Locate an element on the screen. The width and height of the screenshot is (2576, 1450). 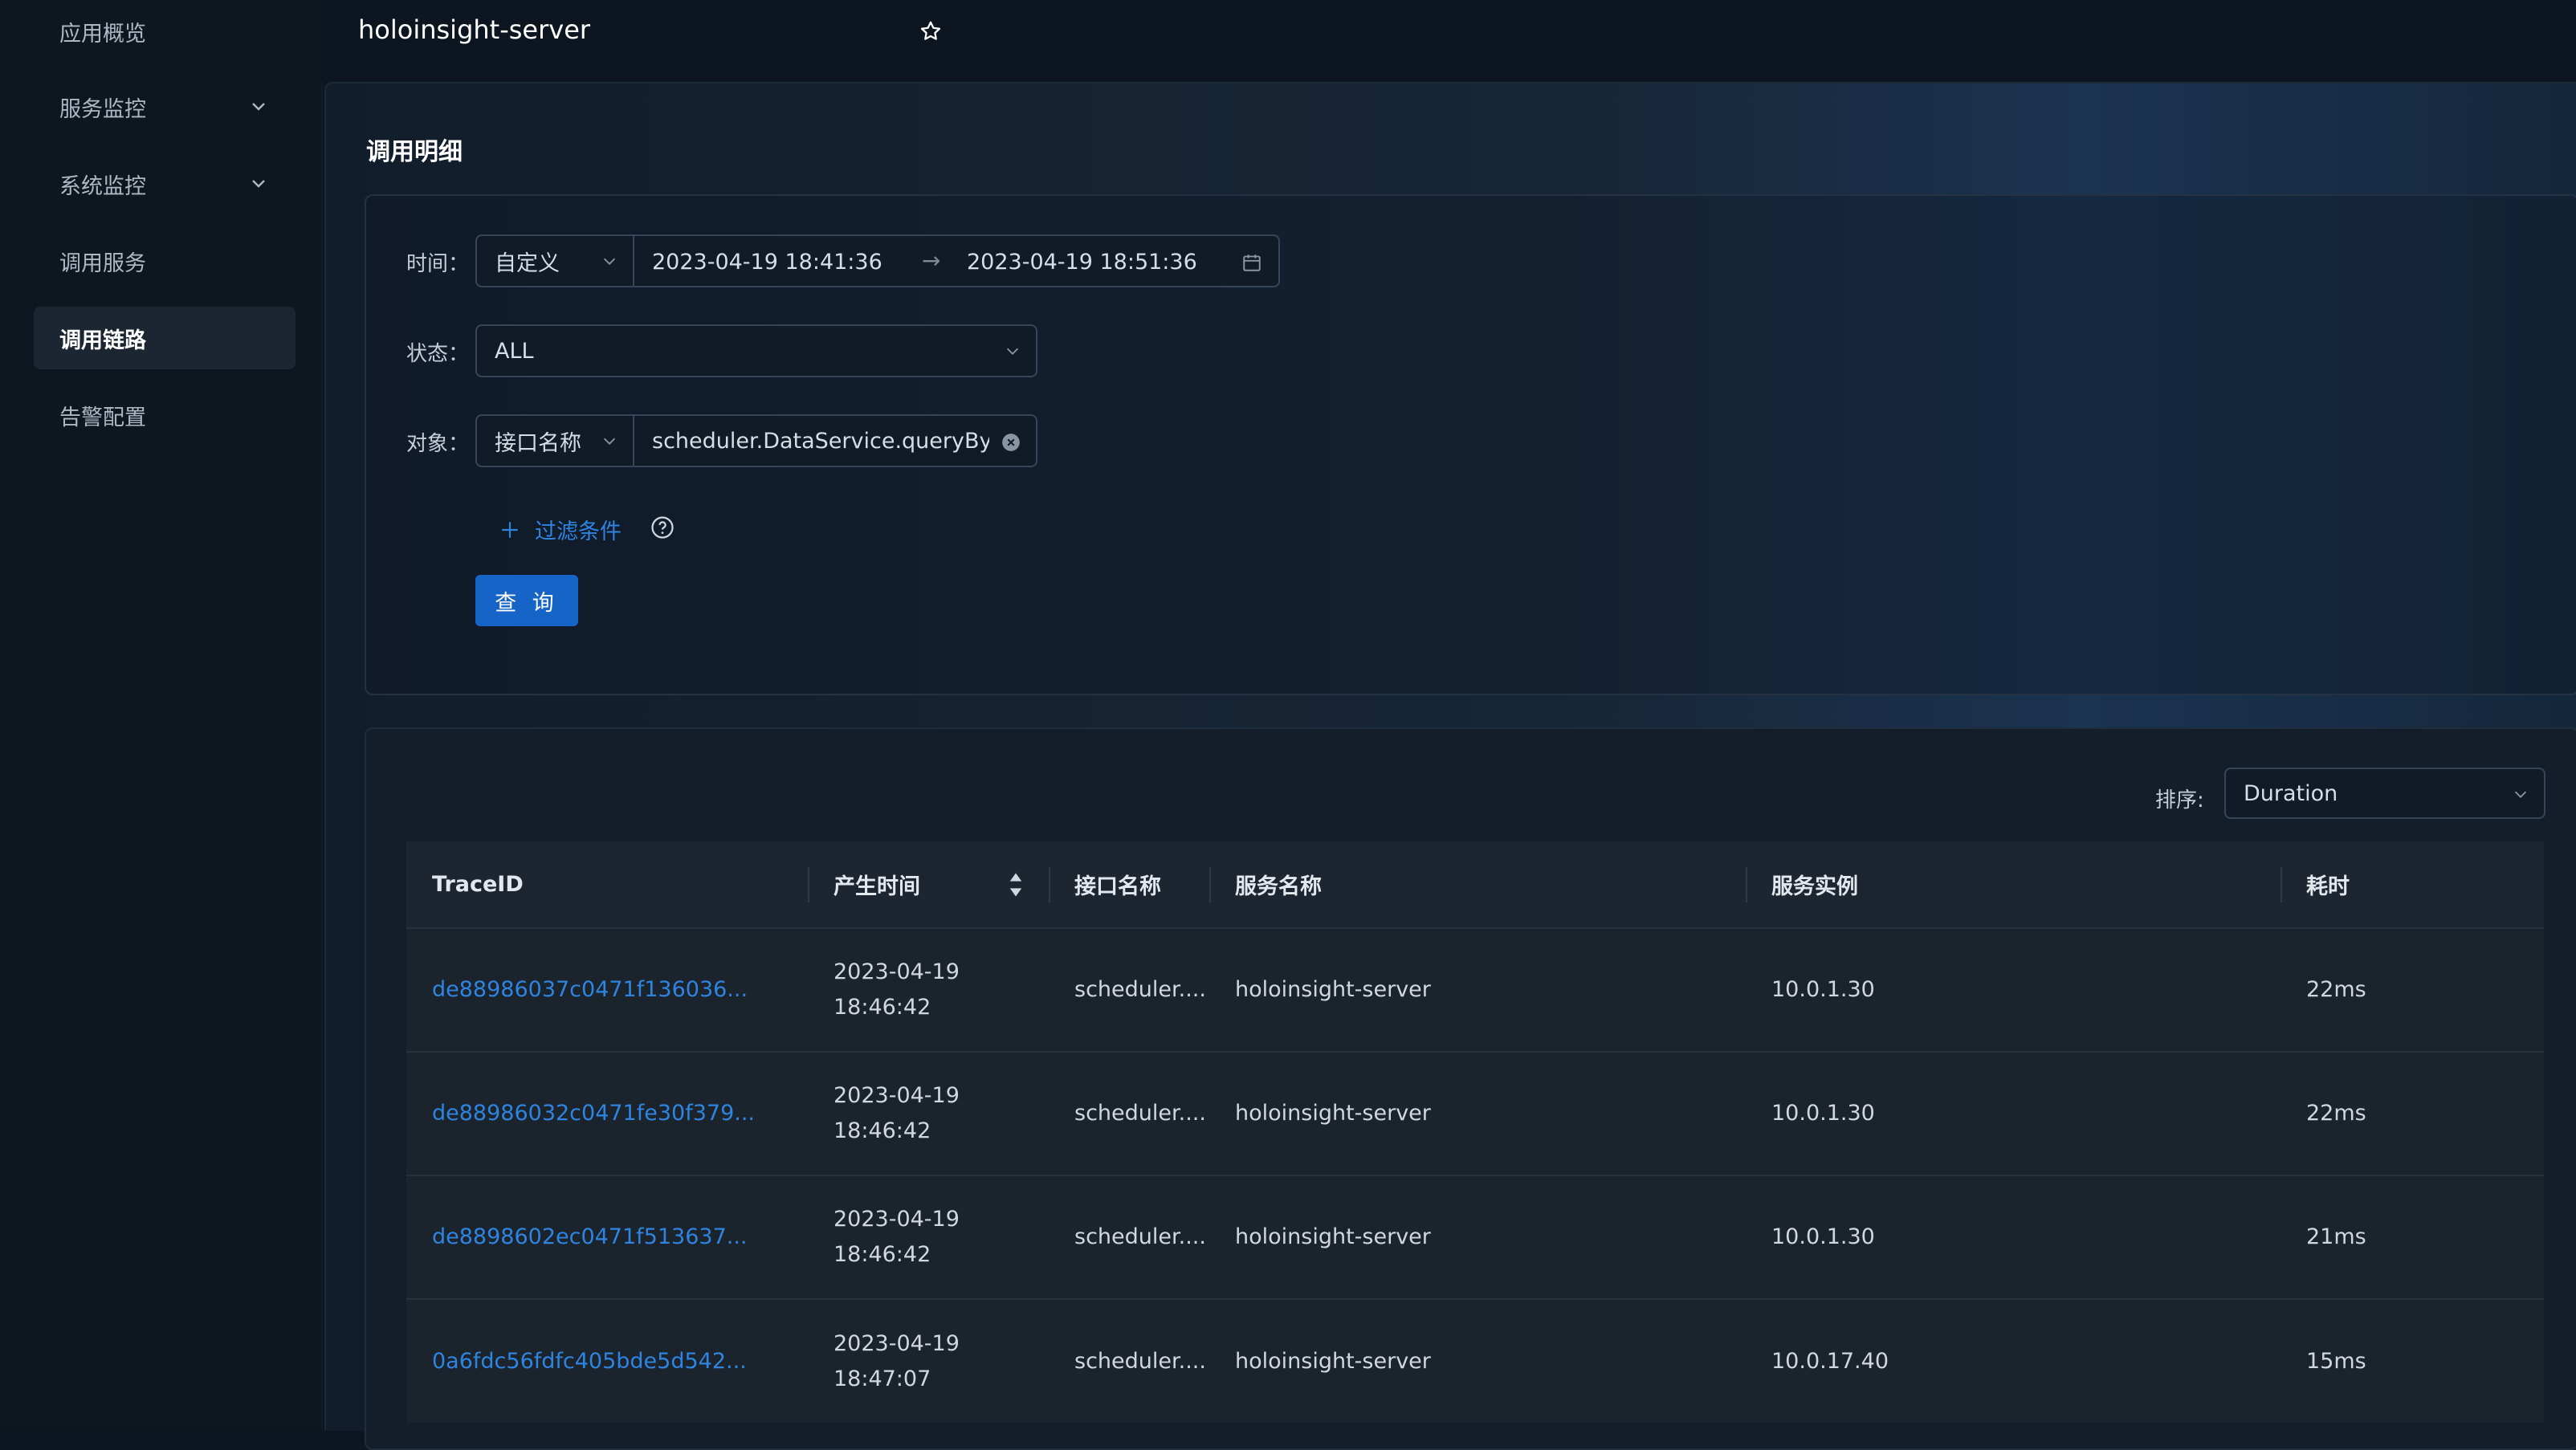
time-mode-select: 自定义 is located at coordinates (554, 260).